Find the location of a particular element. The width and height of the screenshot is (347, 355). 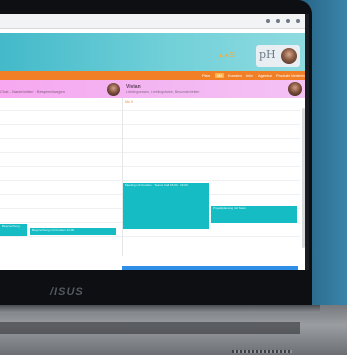

laptop-hinge is located at coordinates (160, 309).